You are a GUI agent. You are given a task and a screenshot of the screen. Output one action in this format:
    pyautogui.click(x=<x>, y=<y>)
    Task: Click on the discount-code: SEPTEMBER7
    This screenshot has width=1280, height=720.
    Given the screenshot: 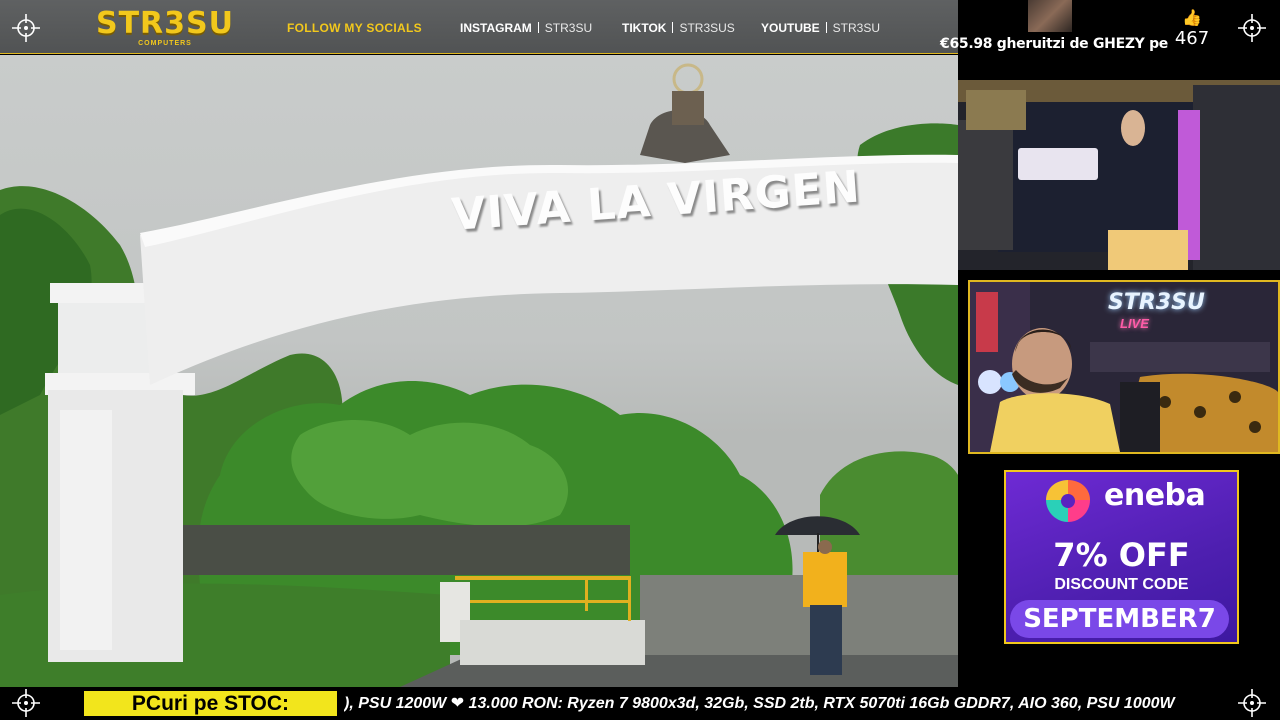 What is the action you would take?
    pyautogui.click(x=1119, y=619)
    